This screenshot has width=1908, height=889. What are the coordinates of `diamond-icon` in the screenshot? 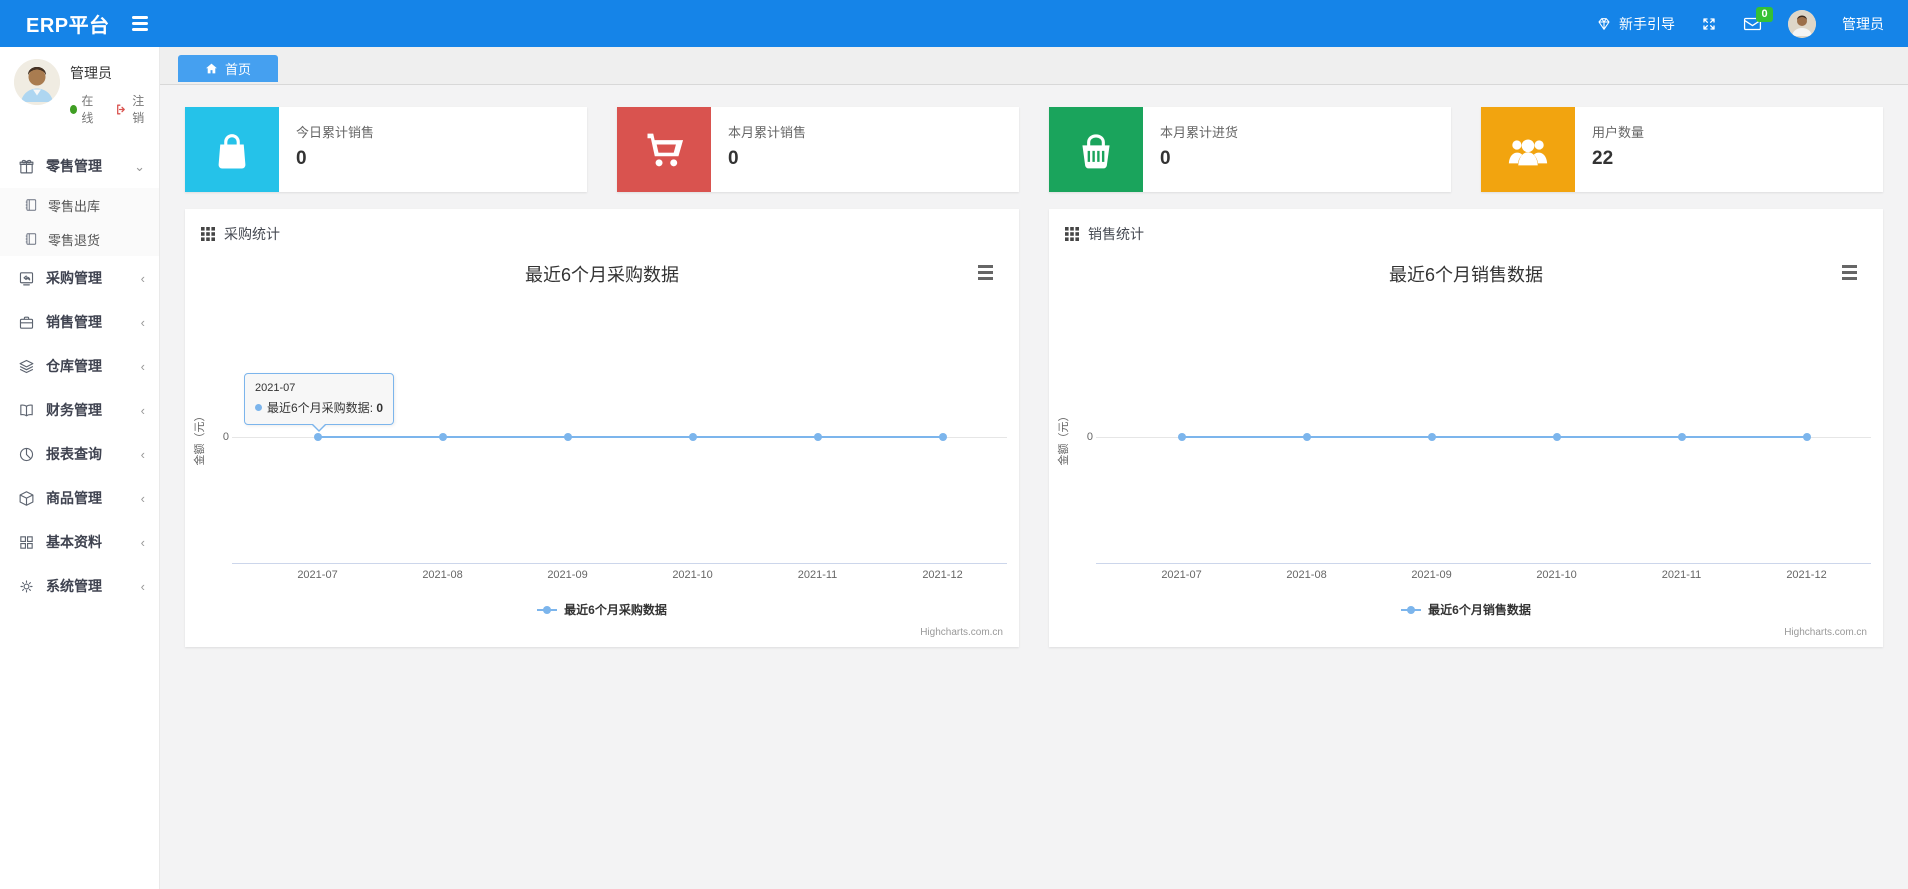 It's located at (1604, 24).